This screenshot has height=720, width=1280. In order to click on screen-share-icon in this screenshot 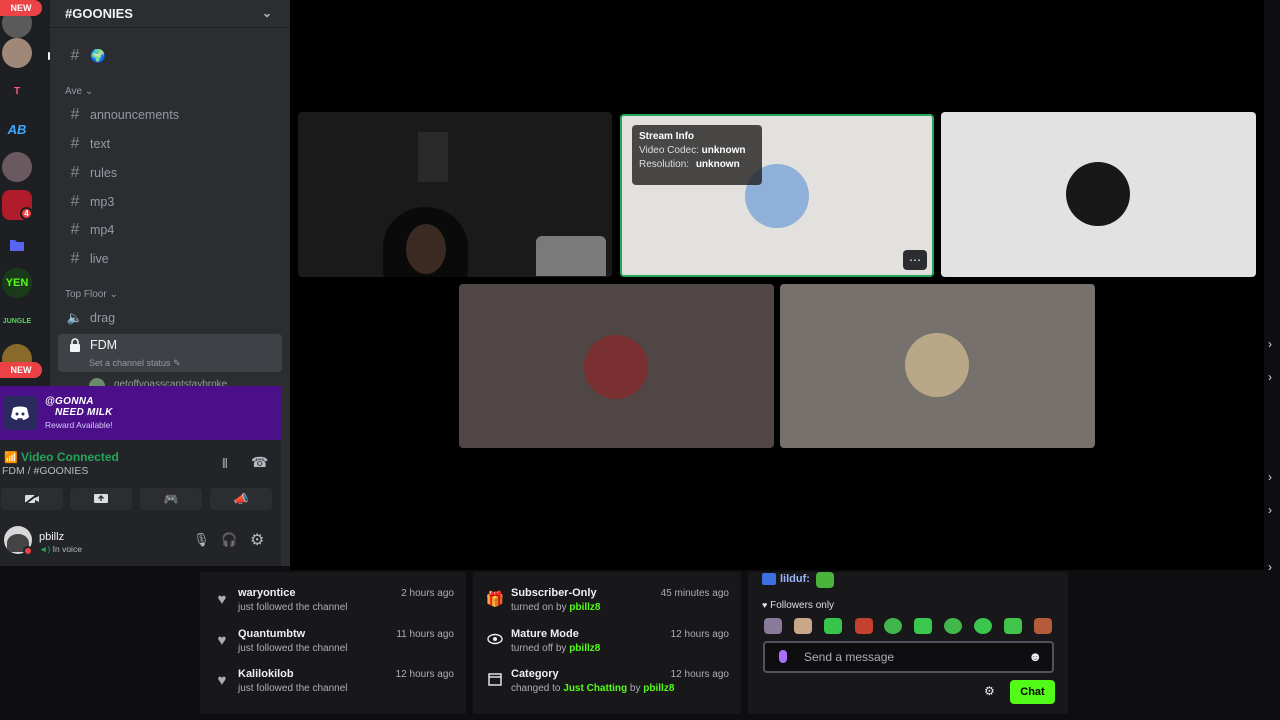, I will do `click(101, 499)`.